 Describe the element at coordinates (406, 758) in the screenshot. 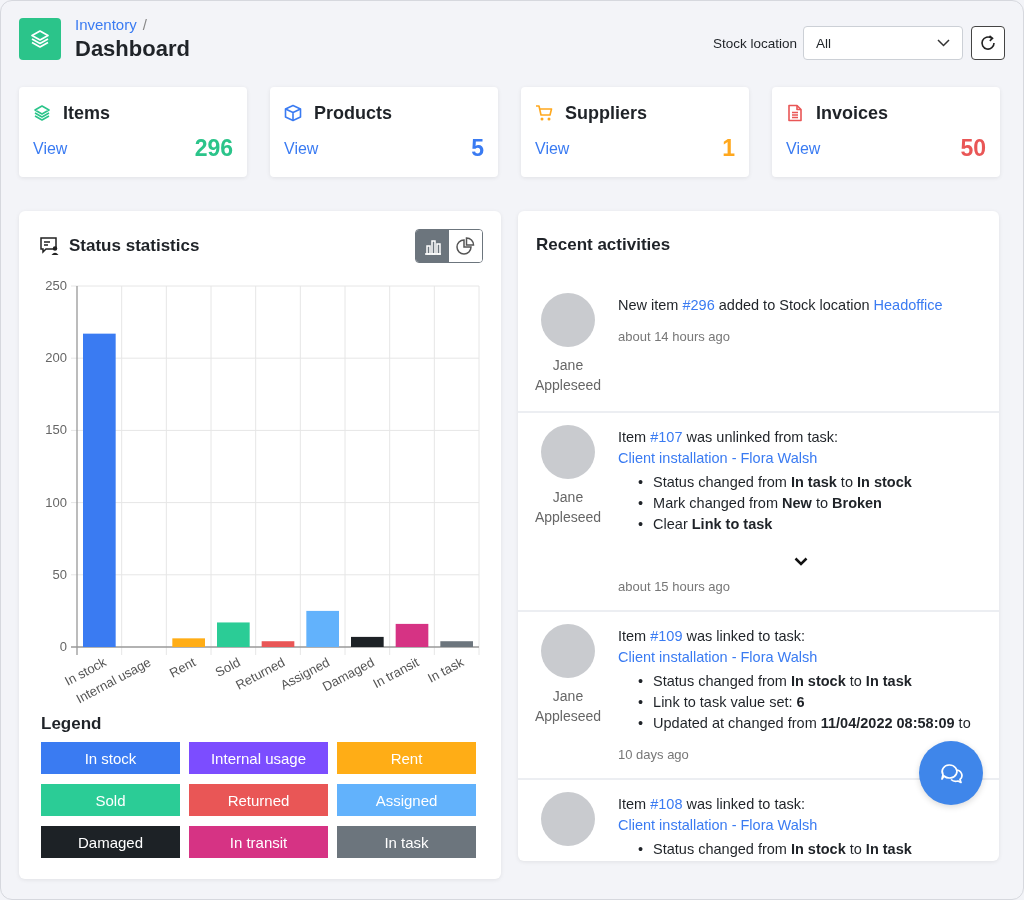

I see `legend-item: Rent` at that location.